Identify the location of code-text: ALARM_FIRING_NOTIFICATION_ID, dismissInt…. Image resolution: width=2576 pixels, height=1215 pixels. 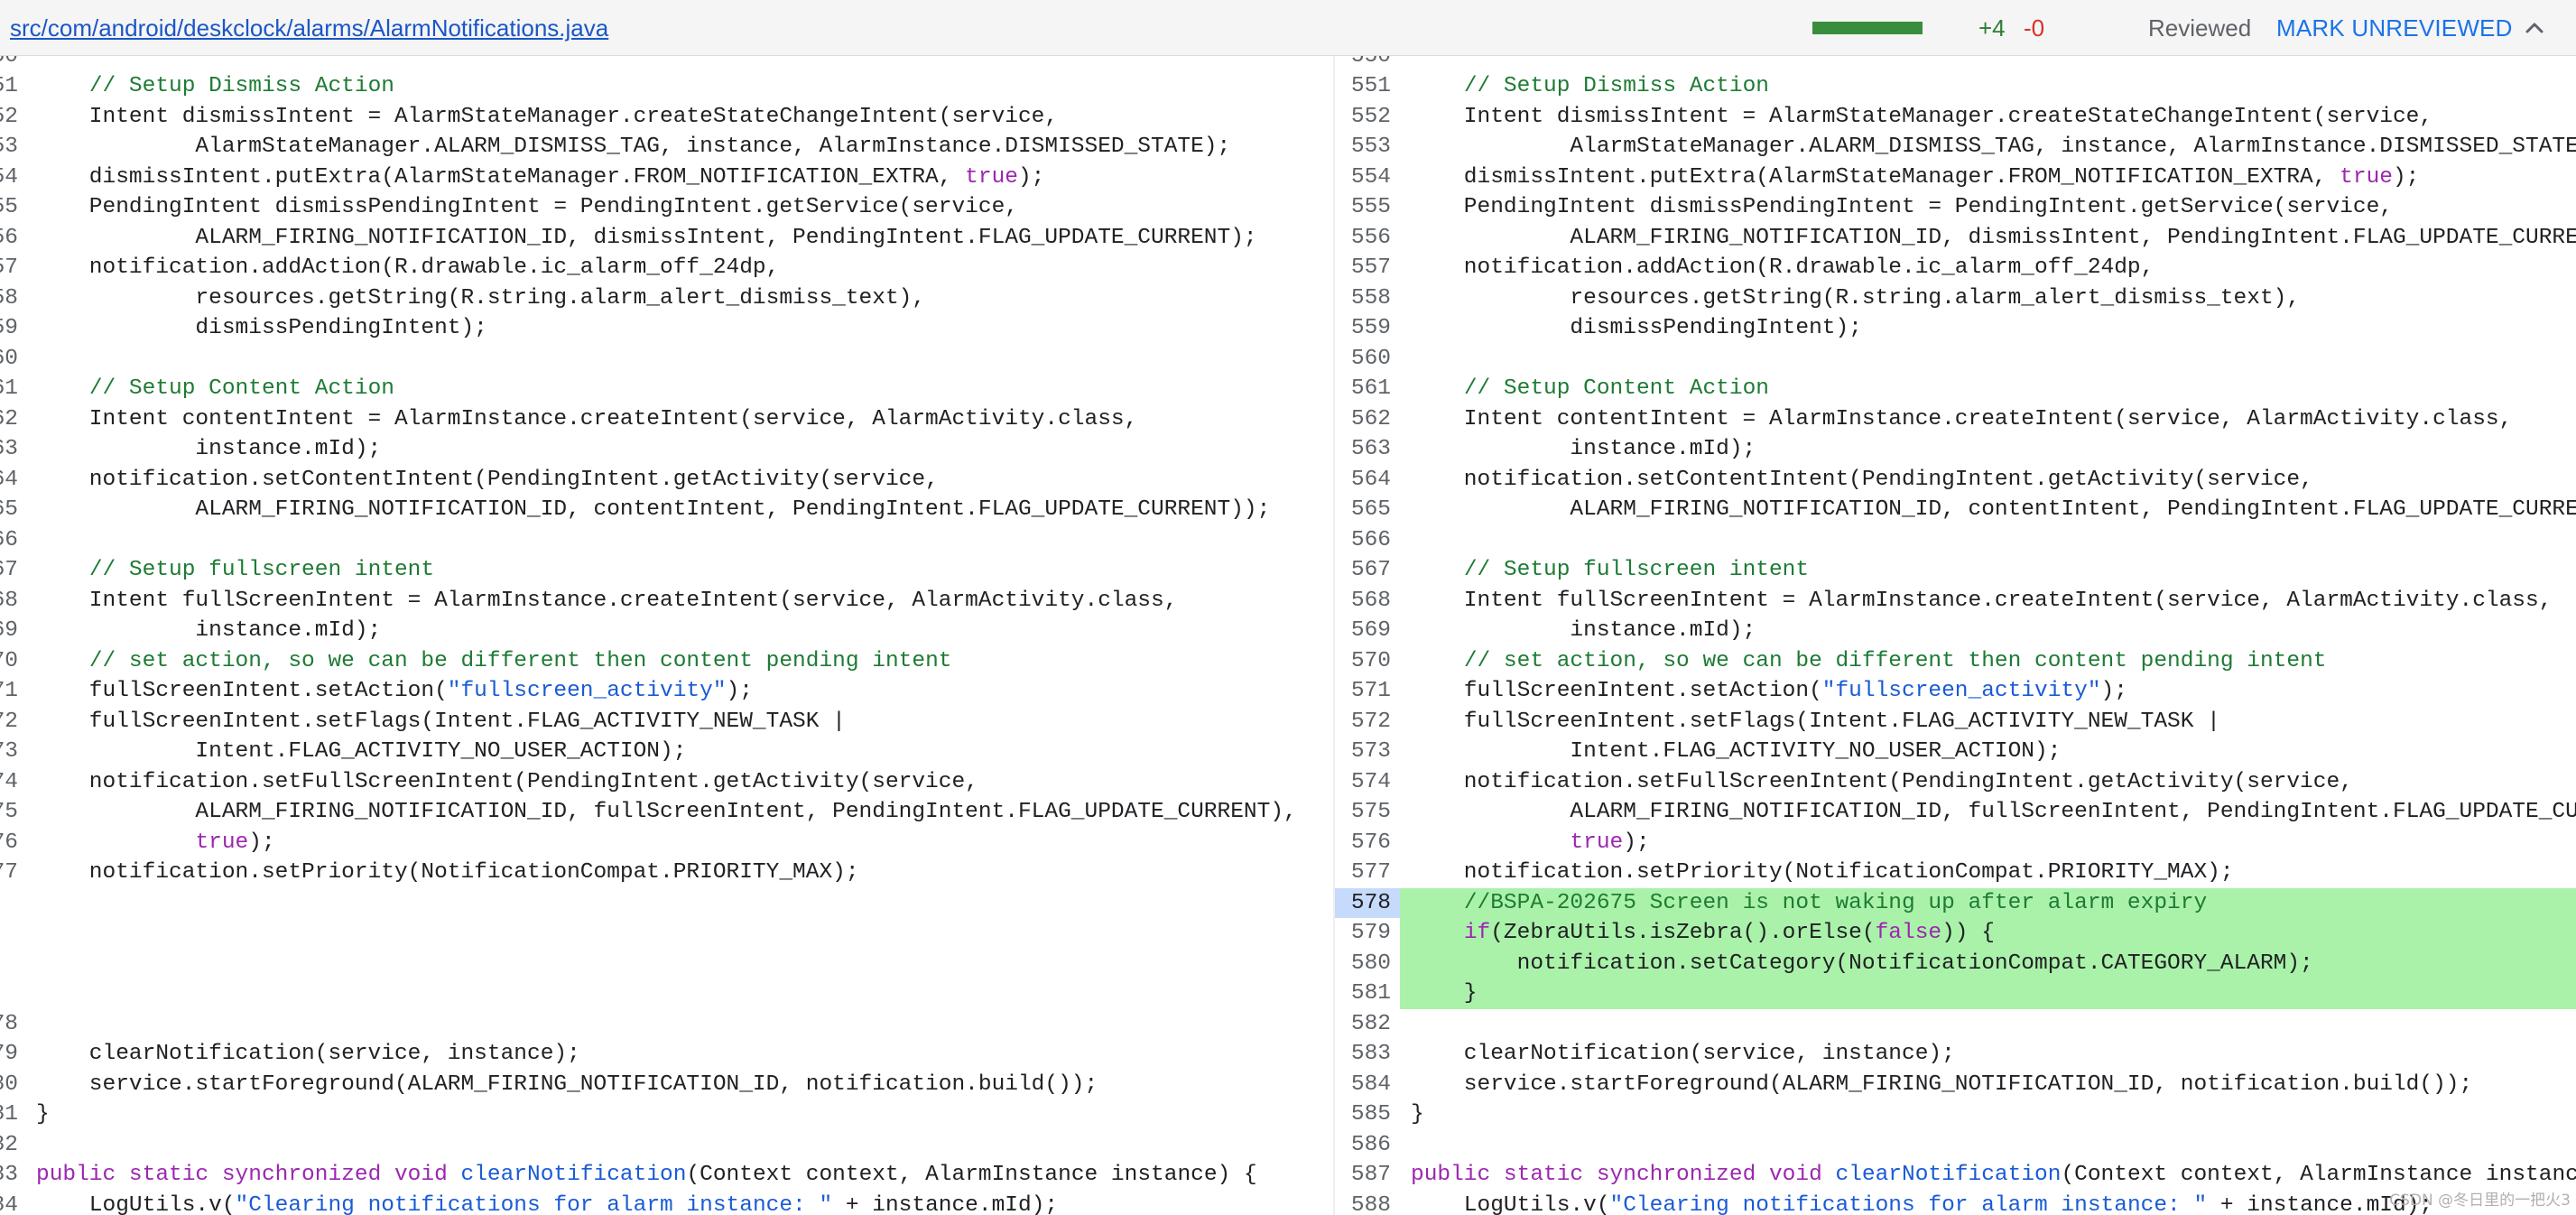
(1993, 237).